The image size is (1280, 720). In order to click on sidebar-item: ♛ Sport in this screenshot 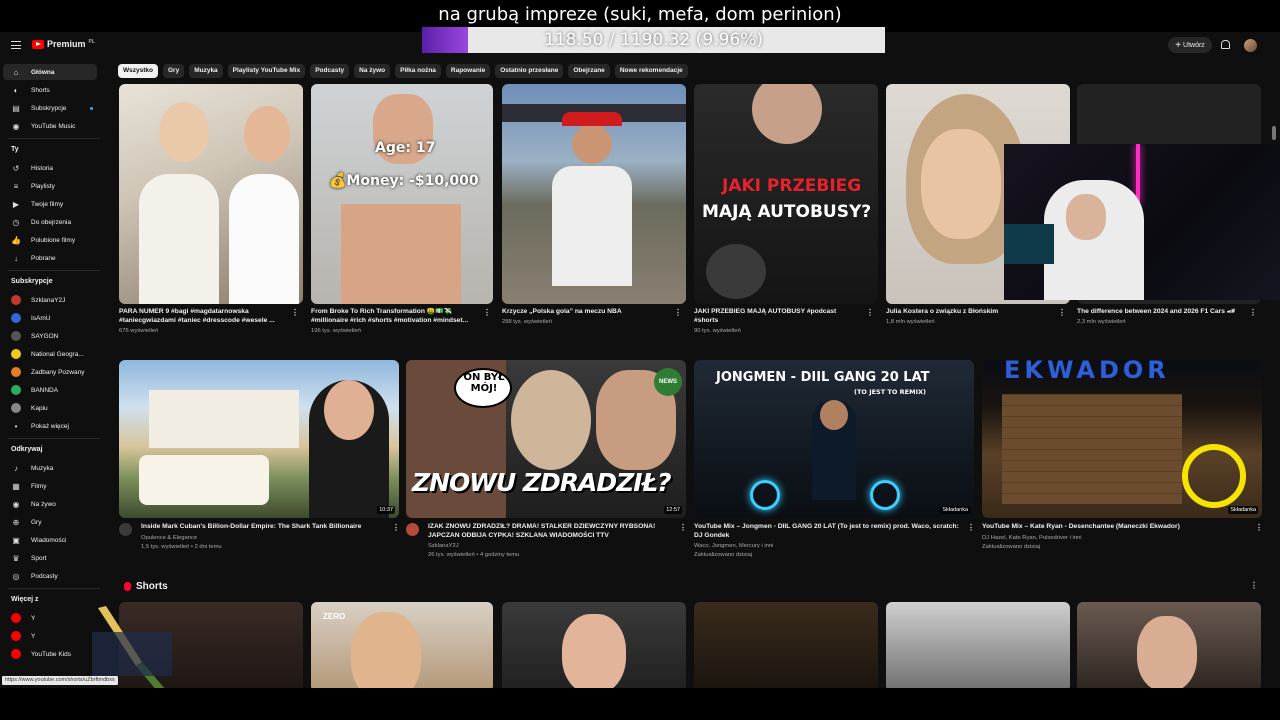, I will do `click(50, 558)`.